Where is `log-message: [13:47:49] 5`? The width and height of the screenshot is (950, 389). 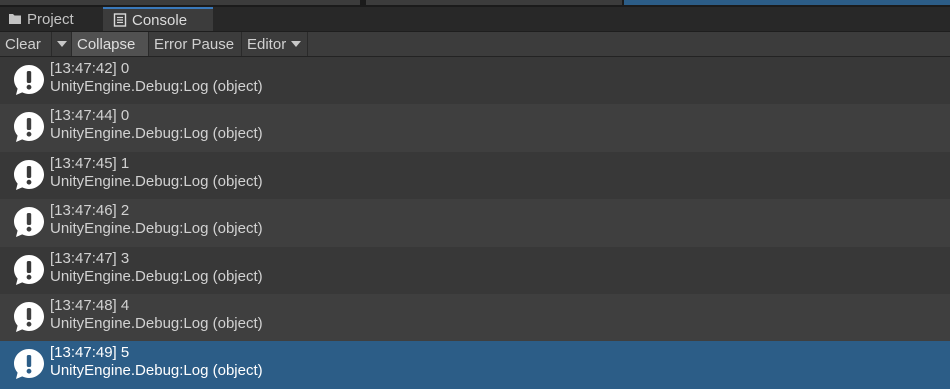
log-message: [13:47:49] 5 is located at coordinates (90, 353).